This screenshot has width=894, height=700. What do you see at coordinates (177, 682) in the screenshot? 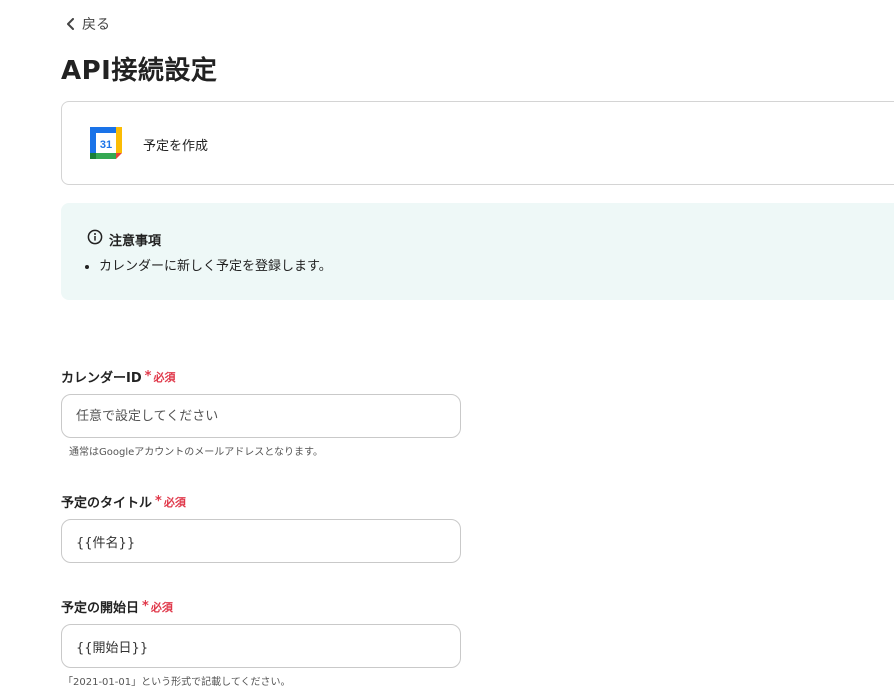
I see `start-date-hint: 「2021-01-01」という形式で記載してください。` at bounding box center [177, 682].